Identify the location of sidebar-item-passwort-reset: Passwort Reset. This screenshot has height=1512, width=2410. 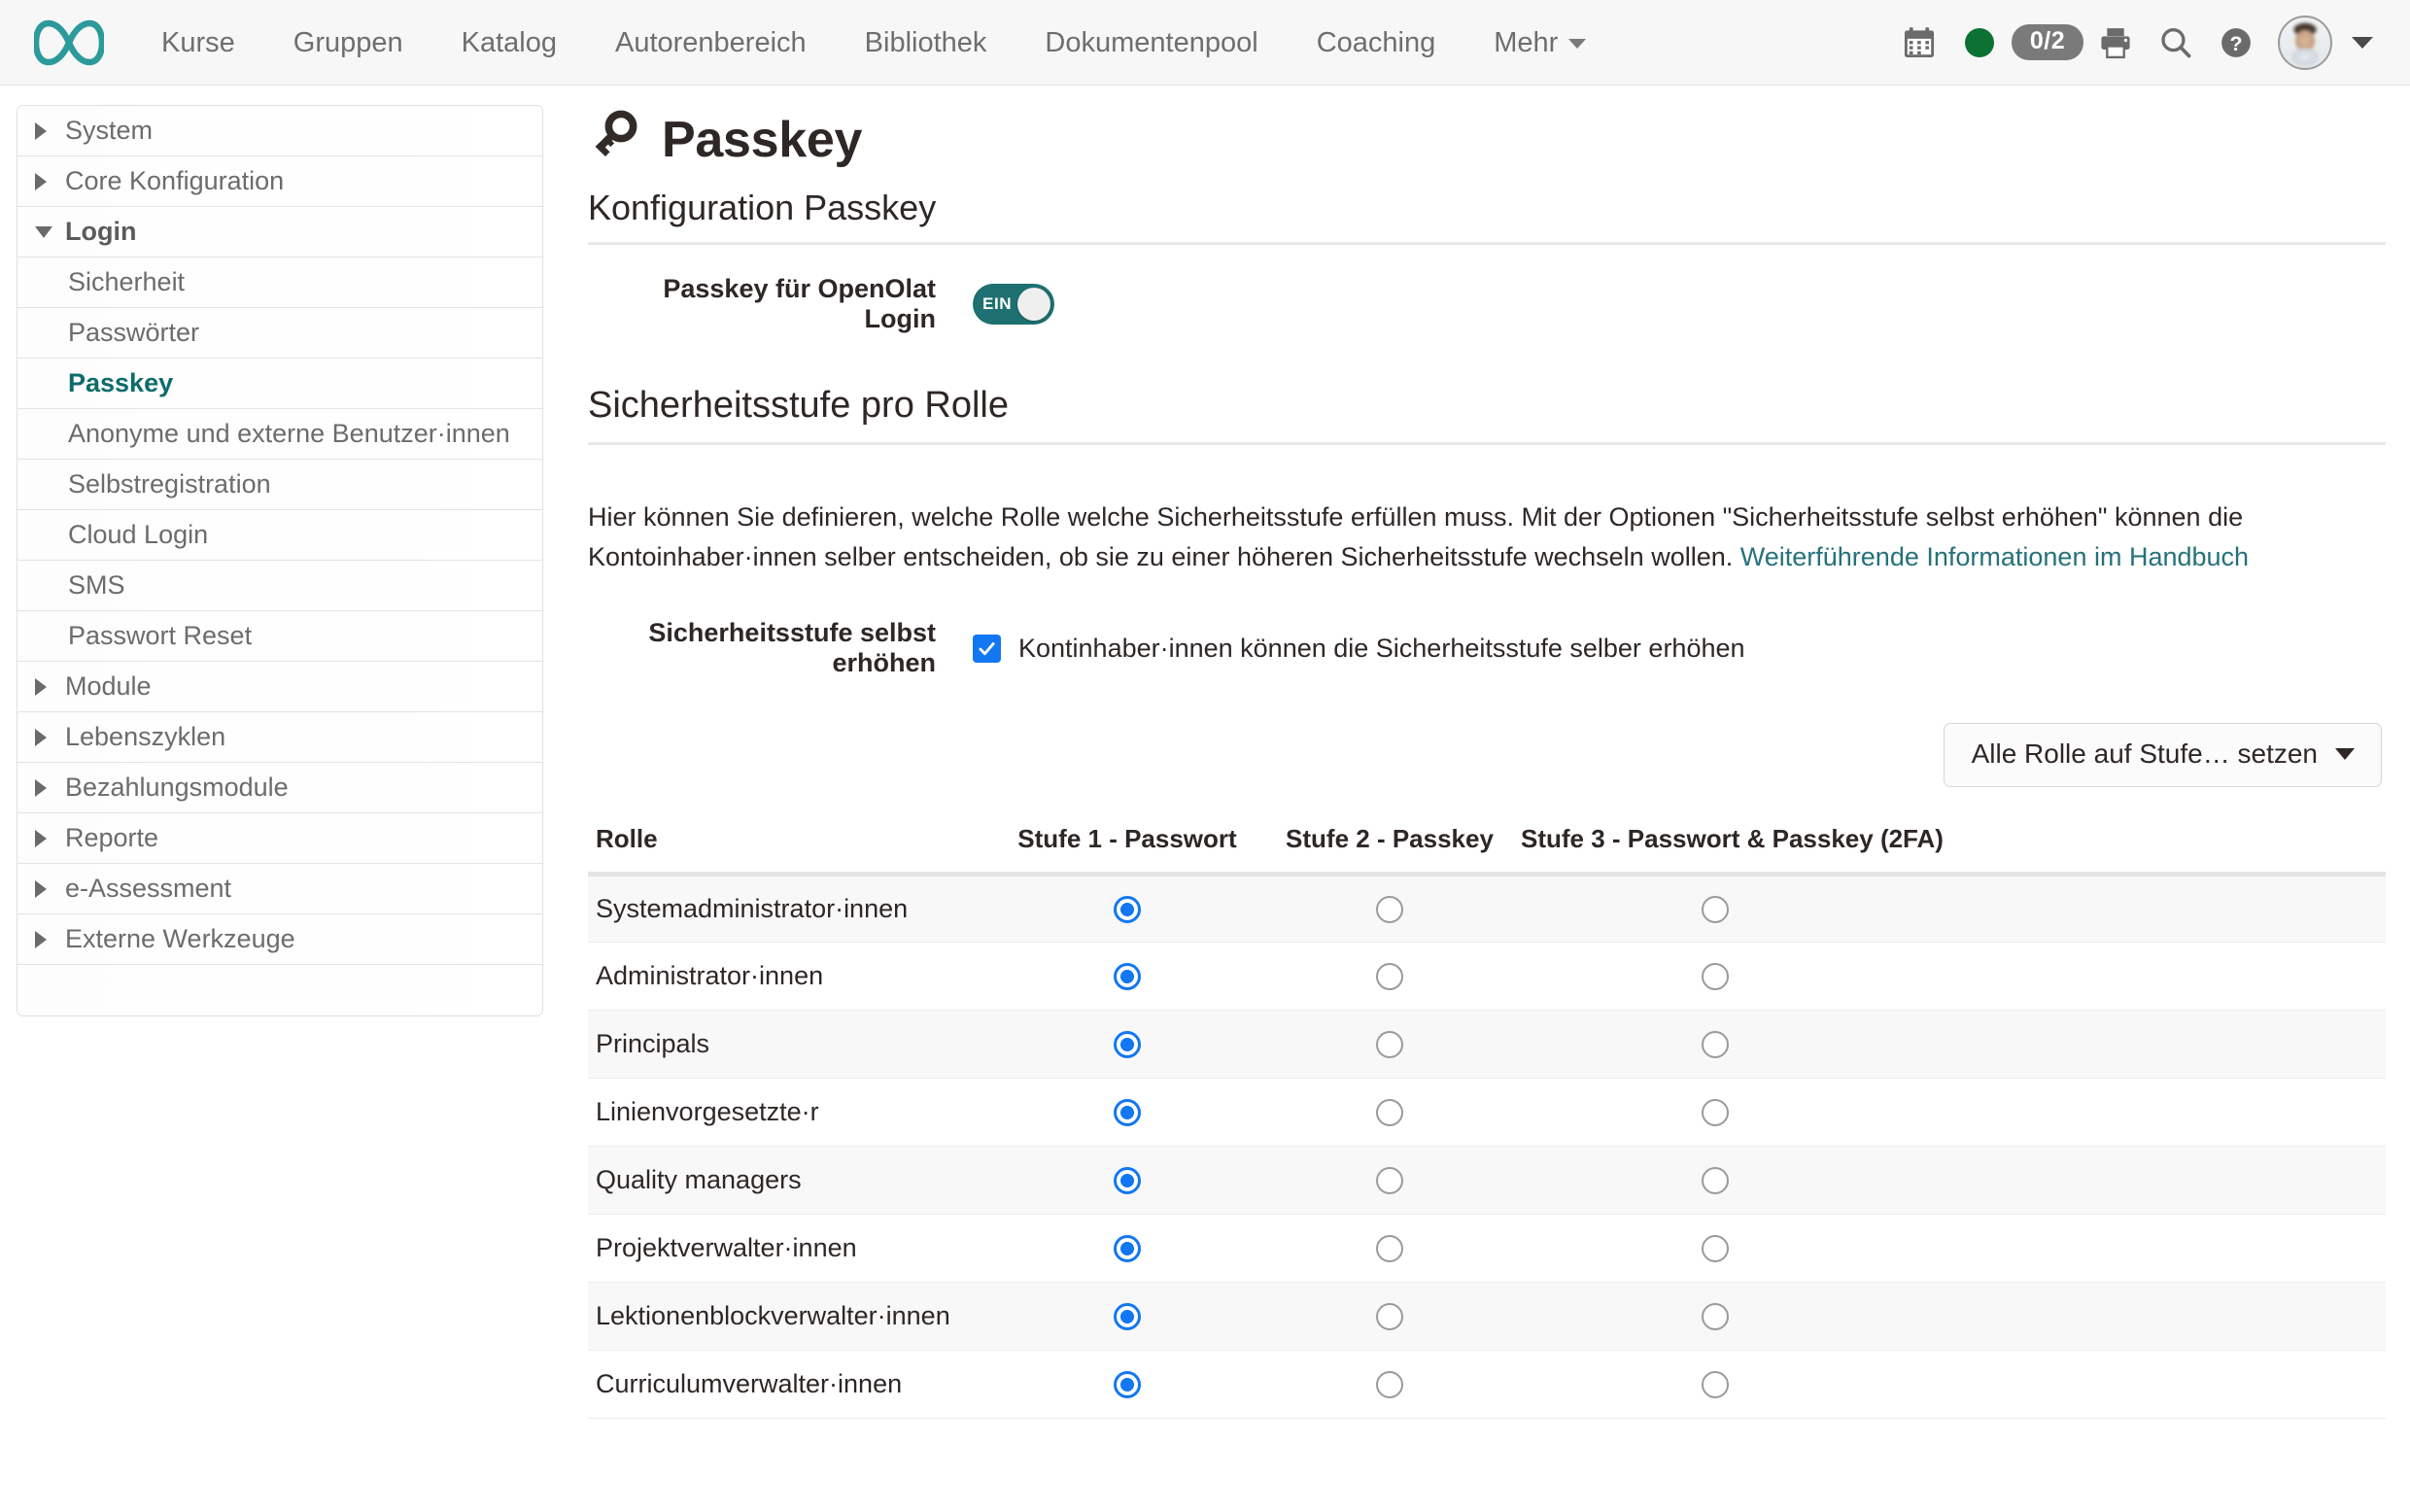
(279, 636).